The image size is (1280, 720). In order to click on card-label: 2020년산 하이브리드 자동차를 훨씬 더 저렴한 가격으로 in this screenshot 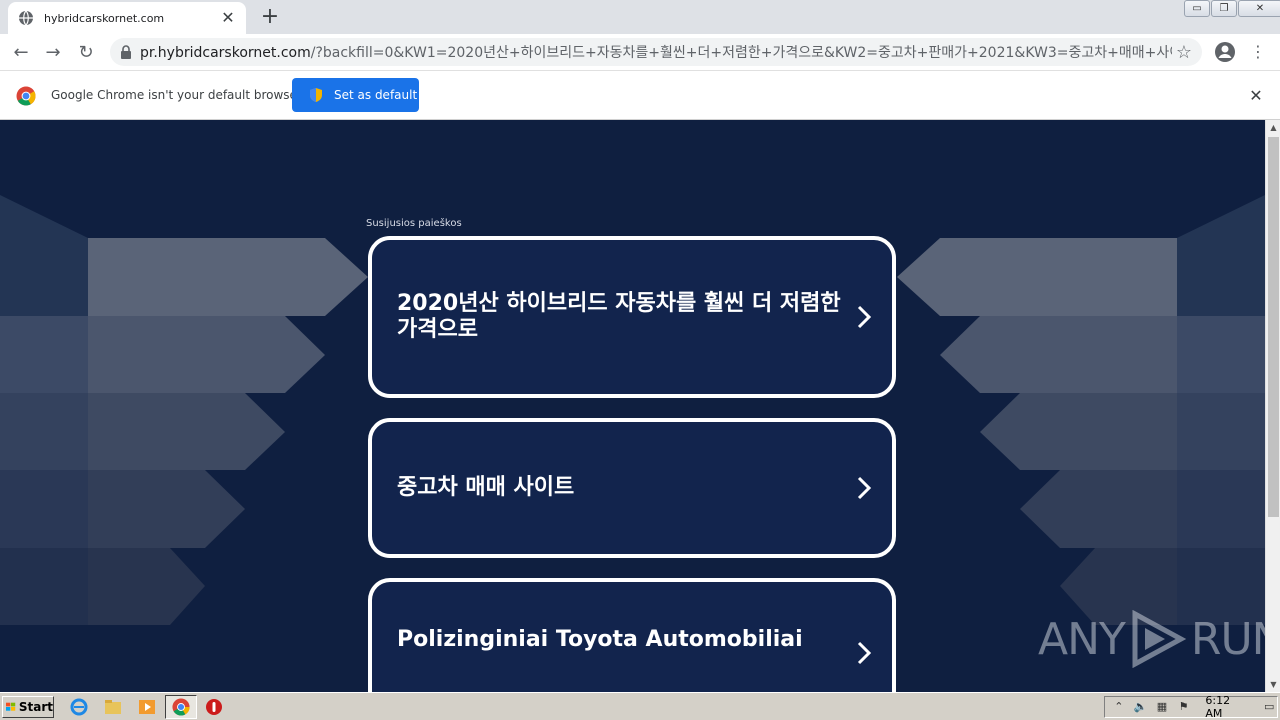, I will do `click(619, 316)`.